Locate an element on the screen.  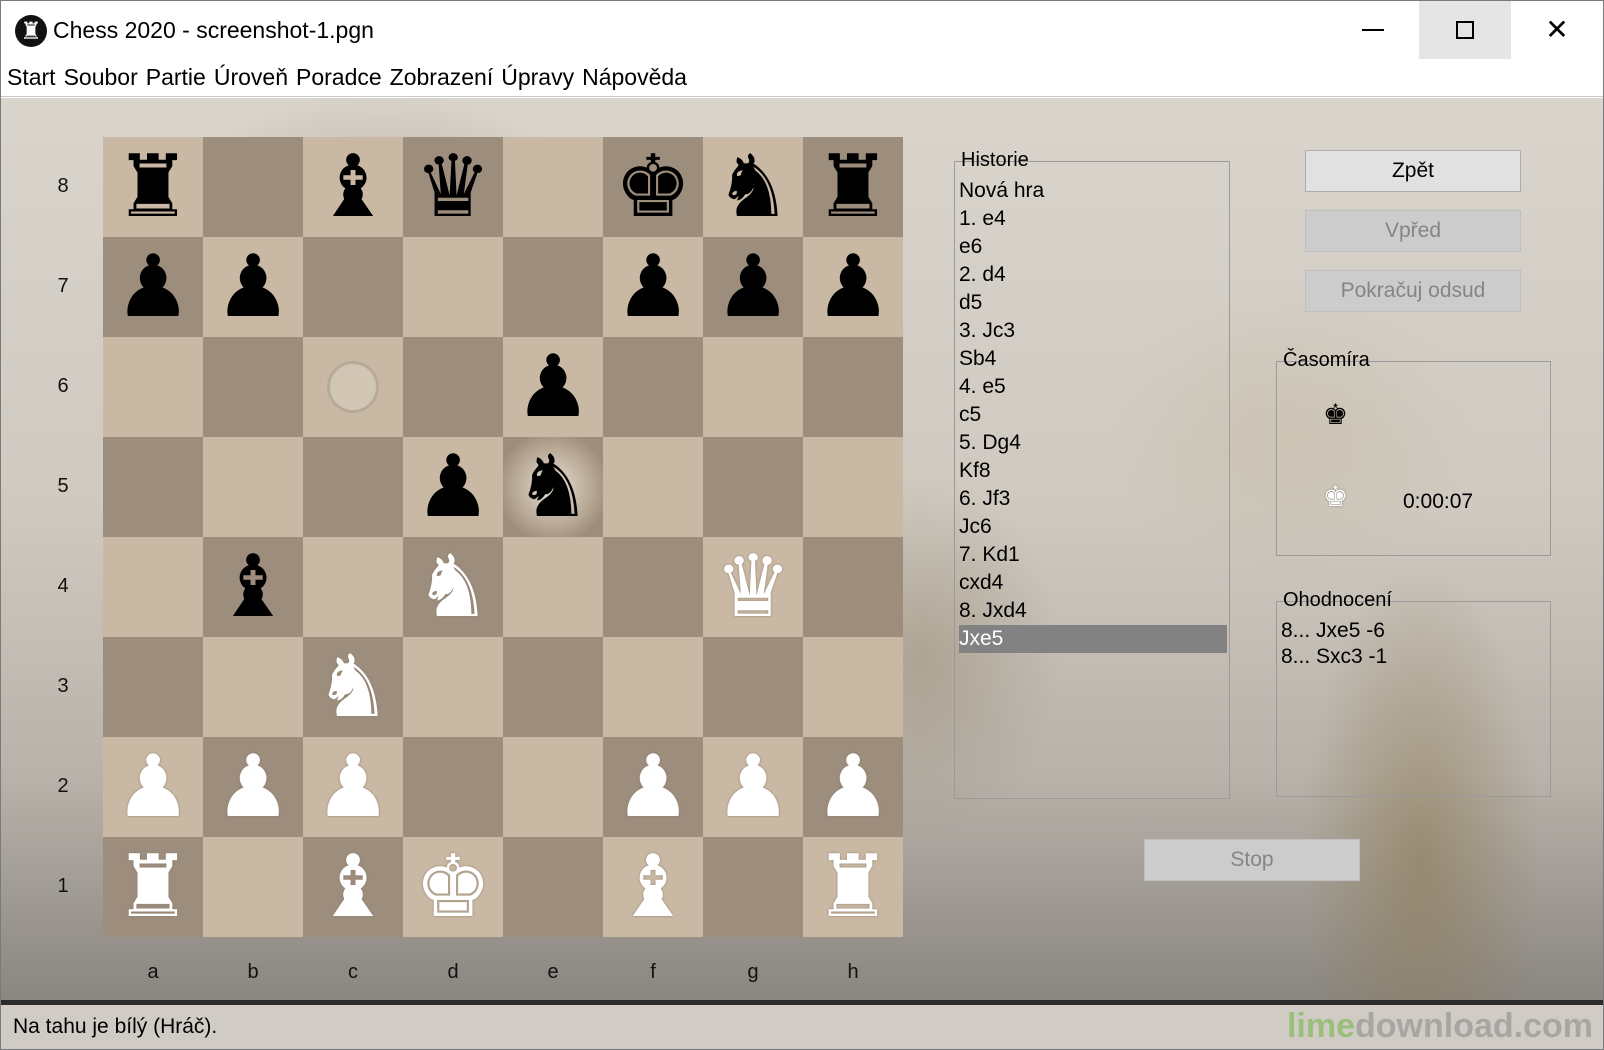
white-queen-icon: ♛ is located at coordinates (752, 587).